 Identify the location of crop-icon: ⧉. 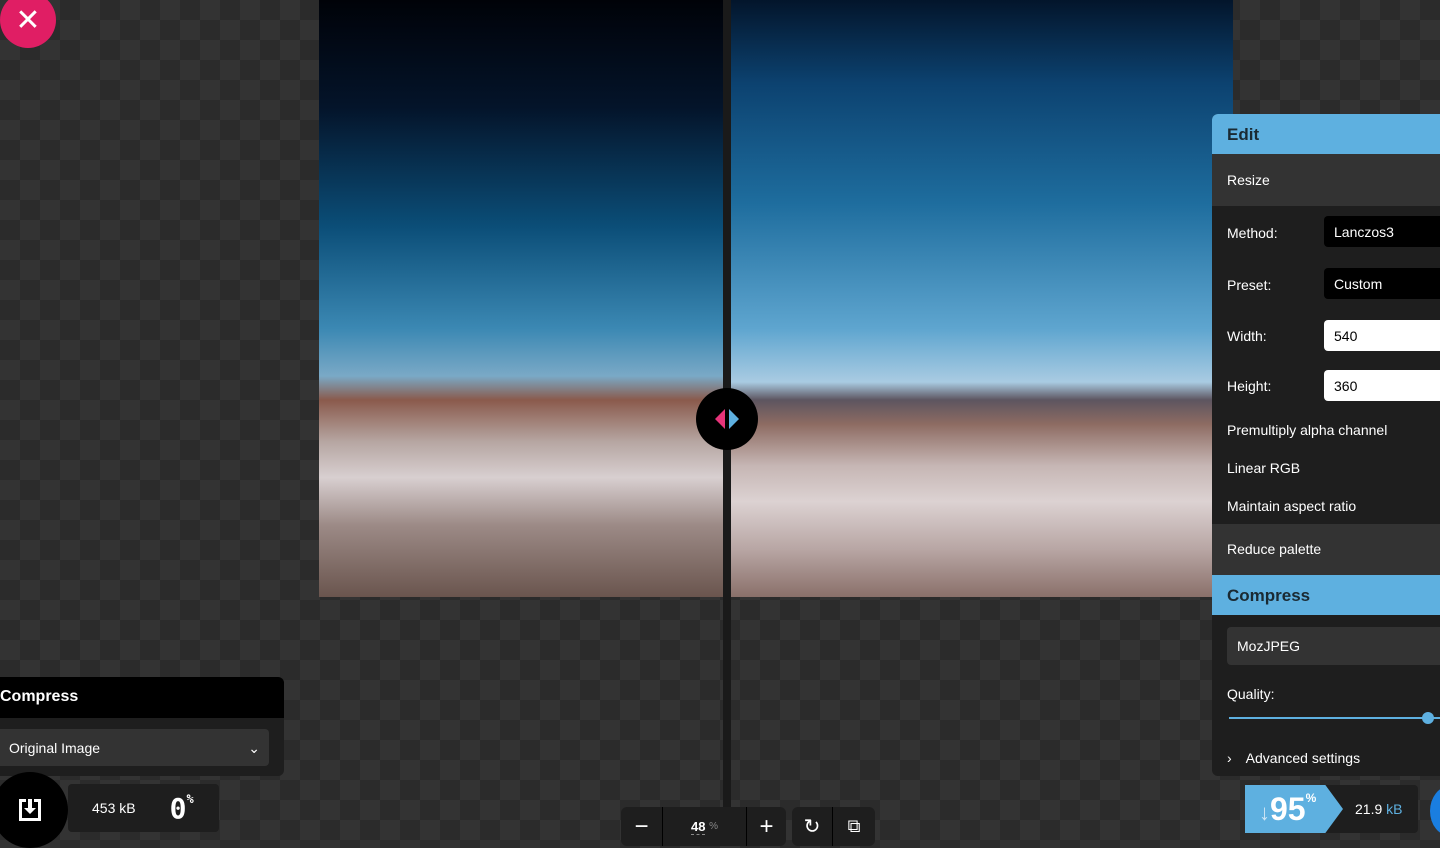
(854, 826).